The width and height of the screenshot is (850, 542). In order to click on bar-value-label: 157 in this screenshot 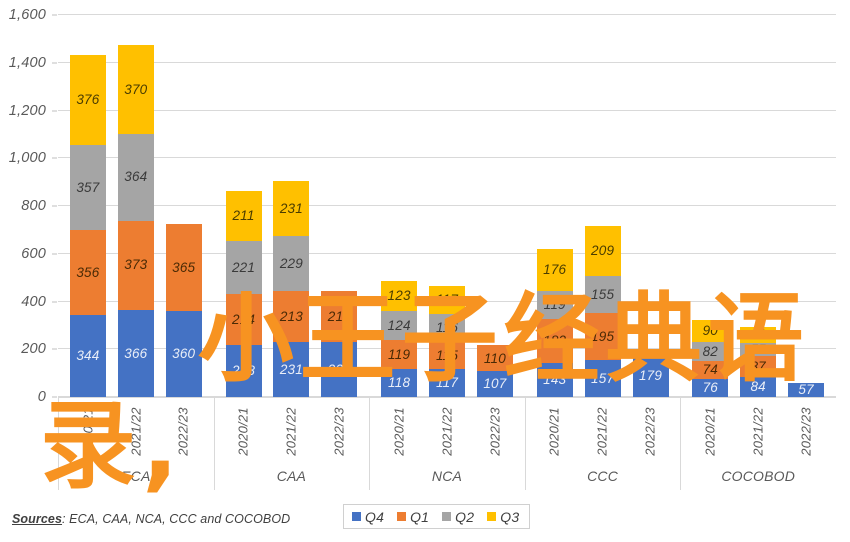, I will do `click(603, 378)`.